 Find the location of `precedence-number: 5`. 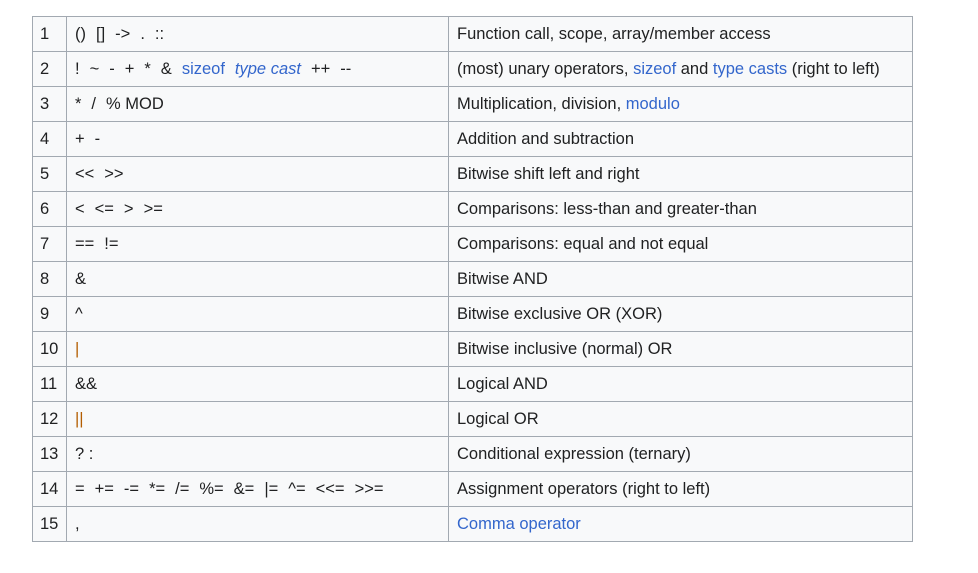

precedence-number: 5 is located at coordinates (49, 174).